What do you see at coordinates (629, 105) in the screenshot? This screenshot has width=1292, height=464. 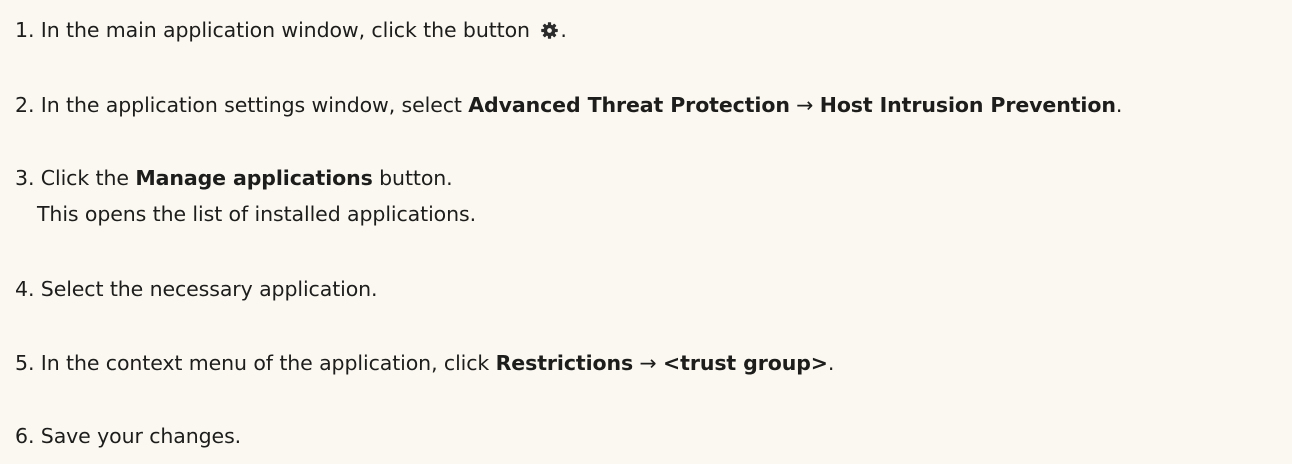 I see `menu-path-section: Advanced Threat Protection` at bounding box center [629, 105].